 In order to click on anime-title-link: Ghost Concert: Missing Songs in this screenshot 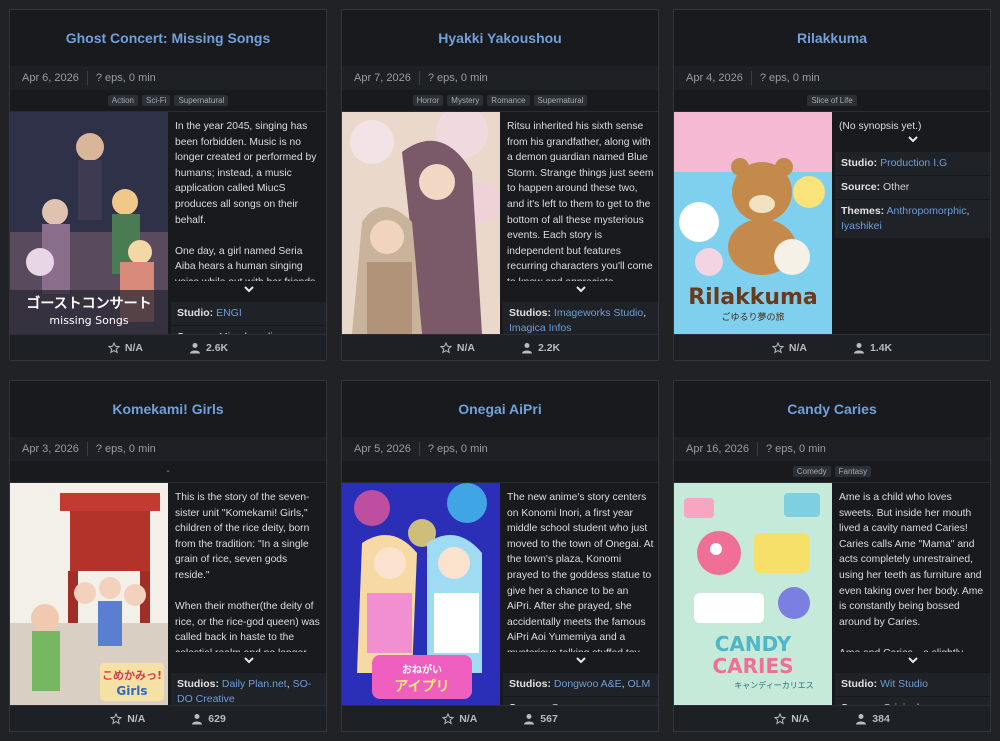, I will do `click(168, 38)`.